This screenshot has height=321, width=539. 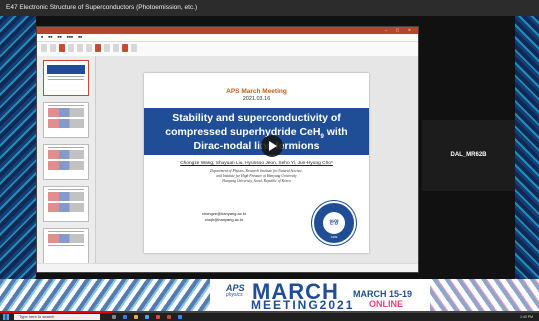 What do you see at coordinates (125, 317) in the screenshot?
I see `edge-icon` at bounding box center [125, 317].